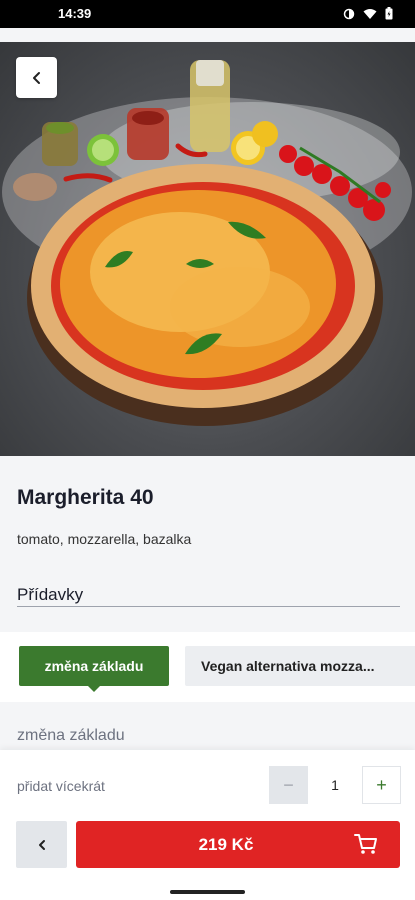 This screenshot has height=900, width=415. I want to click on battery-icon, so click(389, 16).